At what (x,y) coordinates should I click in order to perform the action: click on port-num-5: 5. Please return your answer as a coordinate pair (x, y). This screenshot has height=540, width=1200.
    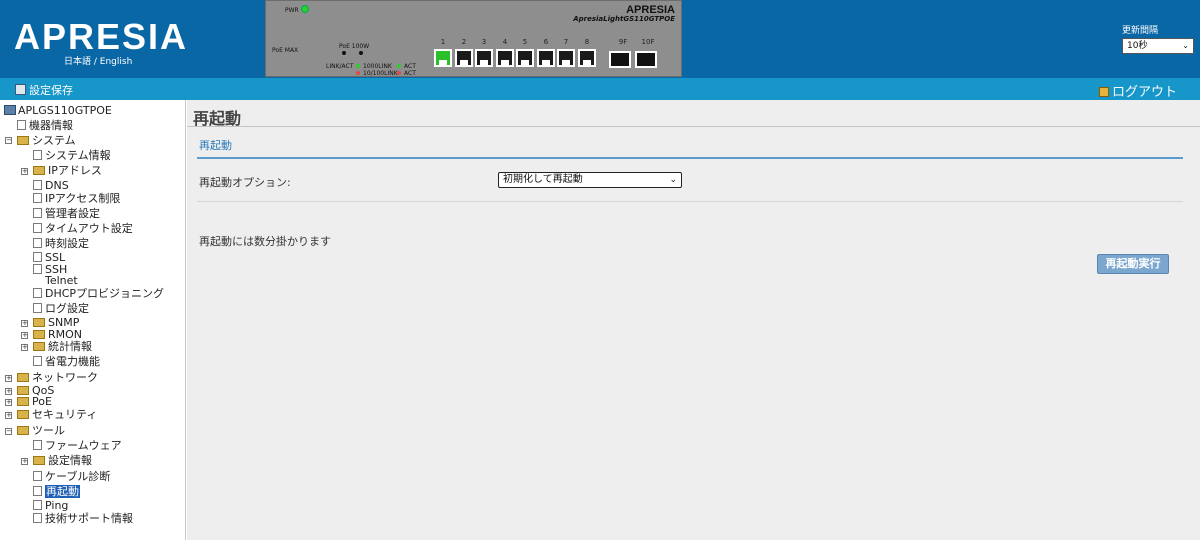
    Looking at the image, I should click on (525, 42).